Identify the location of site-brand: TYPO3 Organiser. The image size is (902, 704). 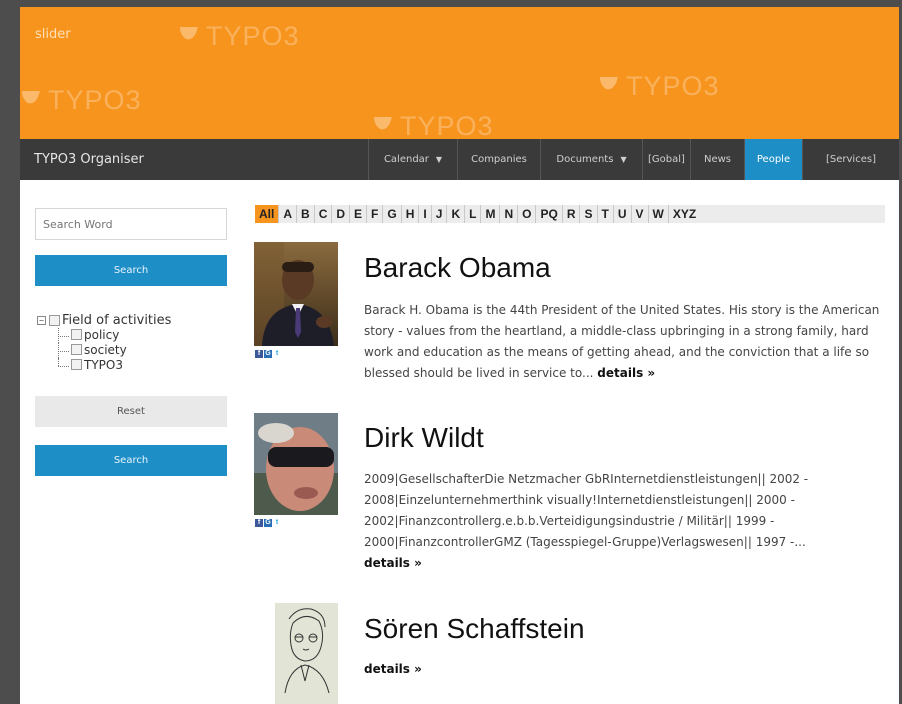
(89, 159).